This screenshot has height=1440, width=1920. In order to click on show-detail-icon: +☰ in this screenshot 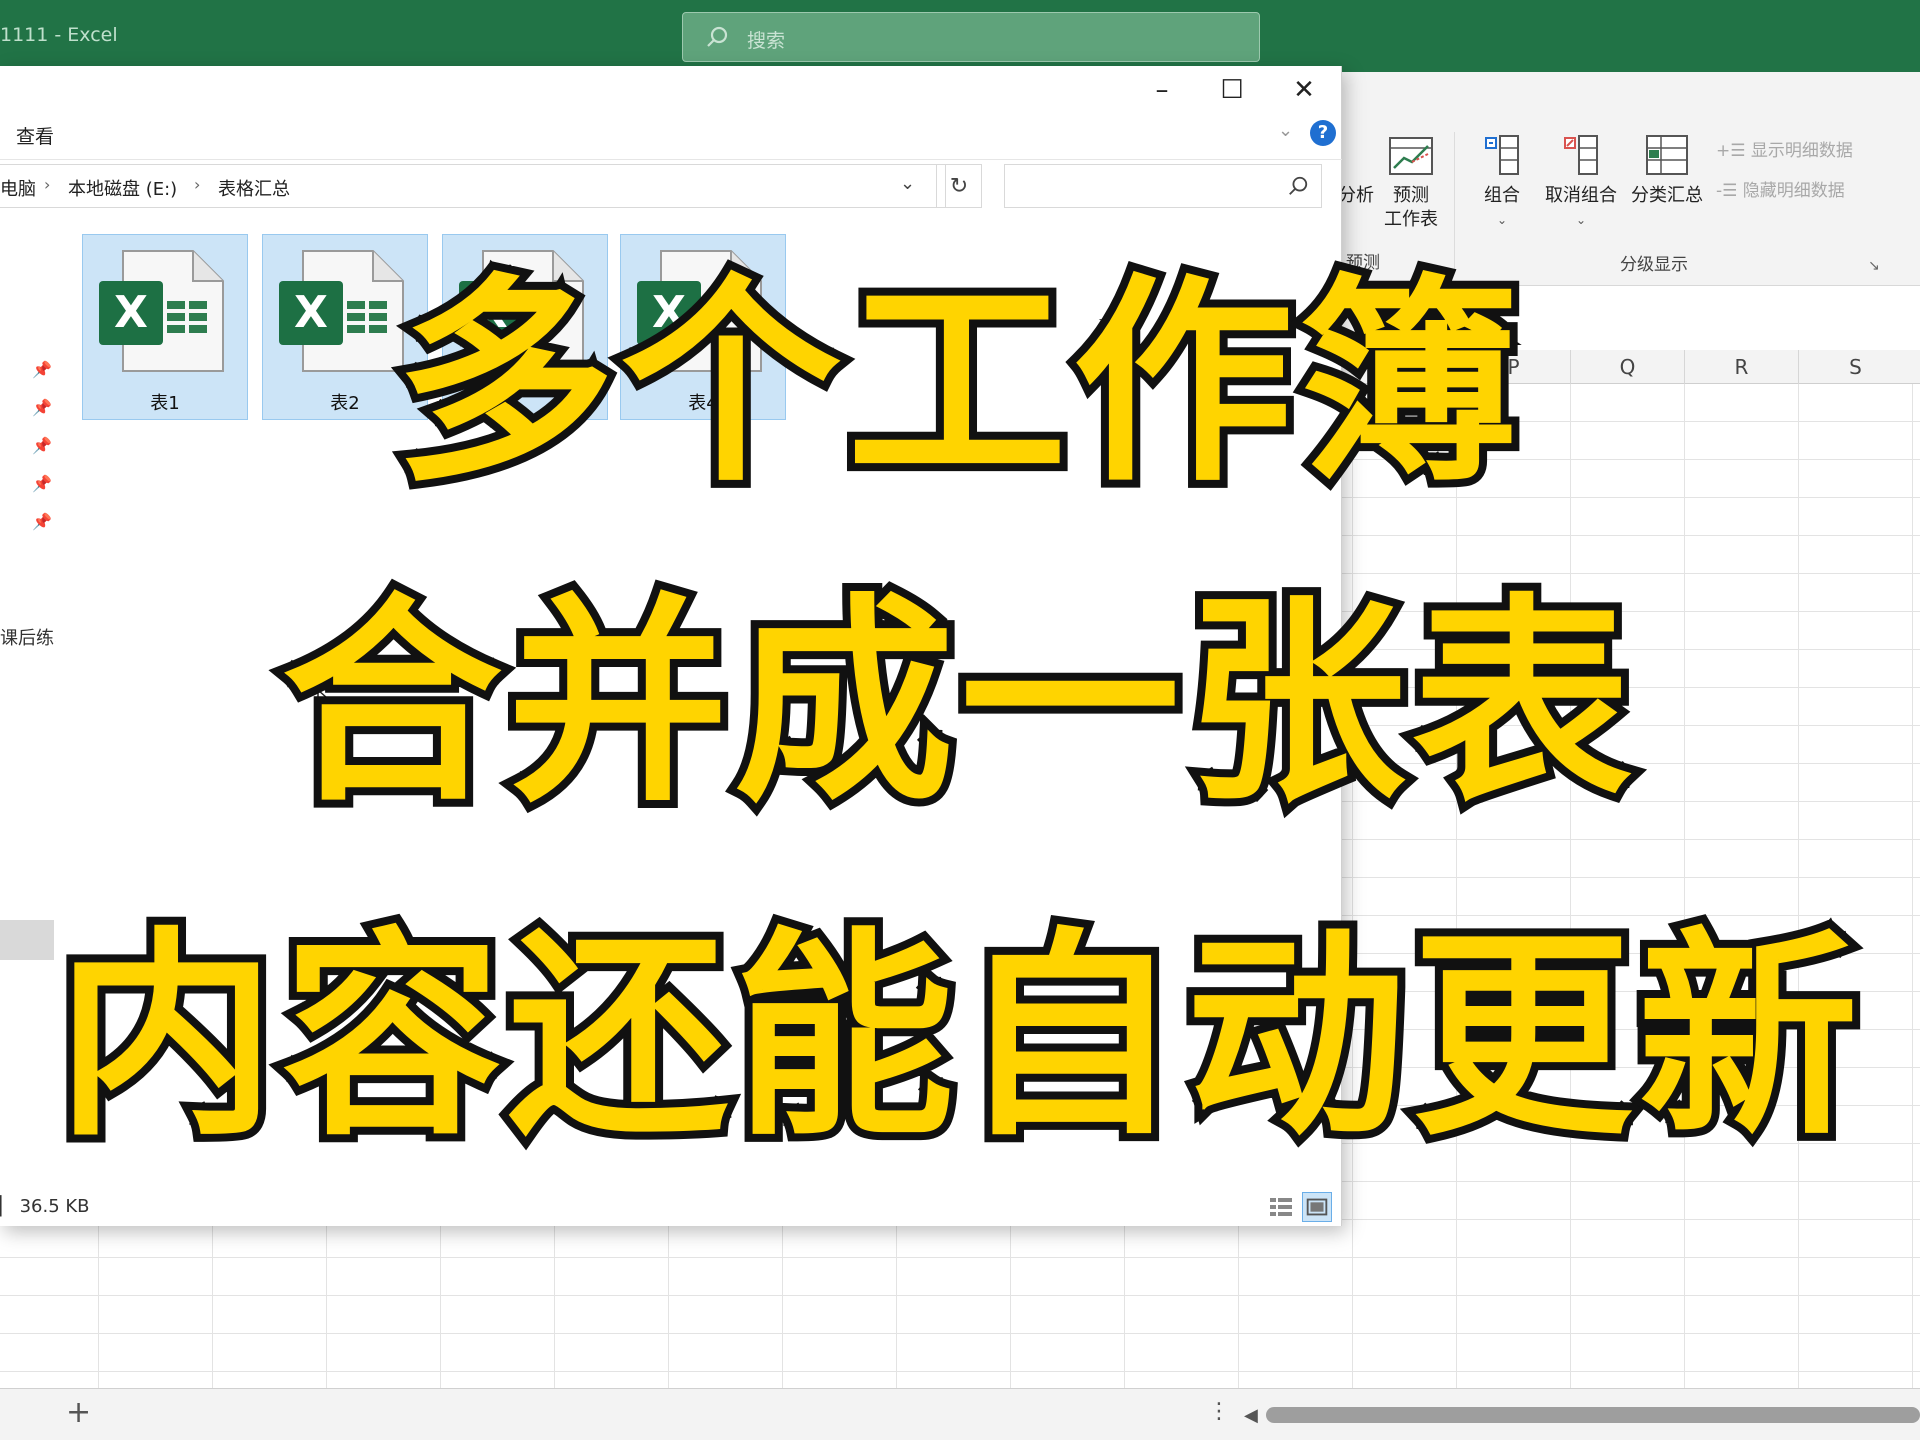, I will do `click(1733, 151)`.